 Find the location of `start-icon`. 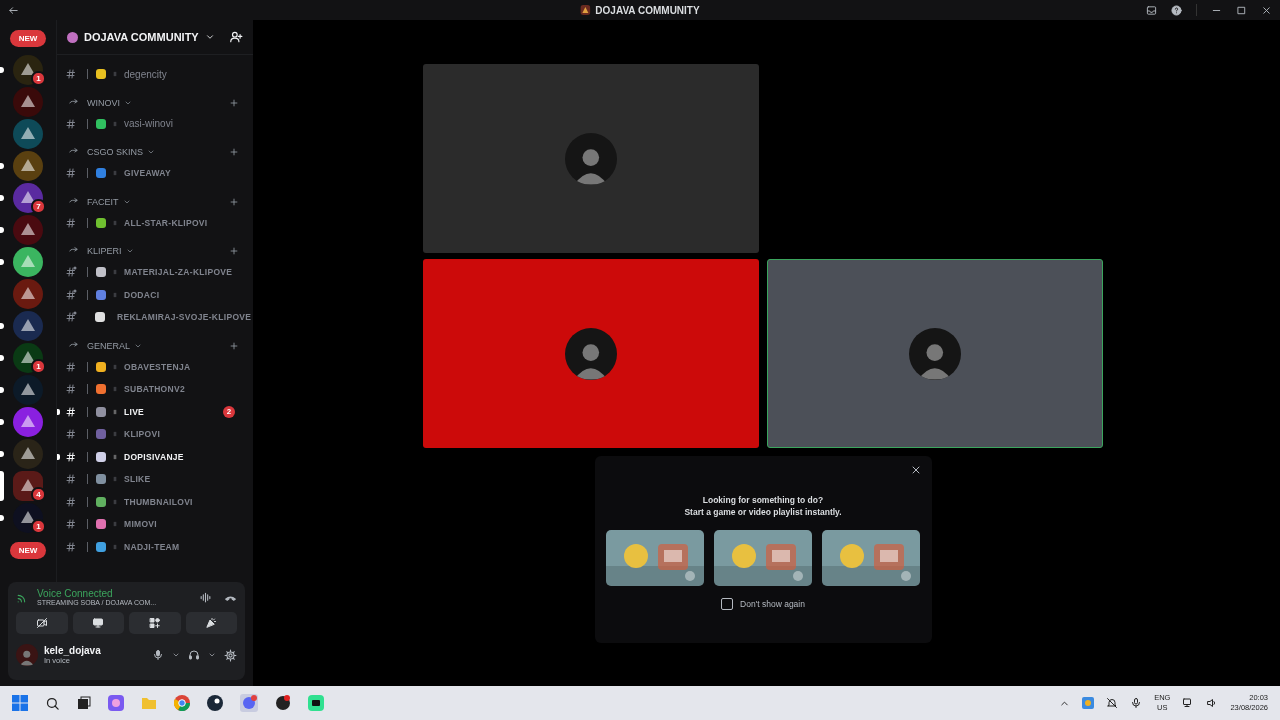

start-icon is located at coordinates (20, 703).